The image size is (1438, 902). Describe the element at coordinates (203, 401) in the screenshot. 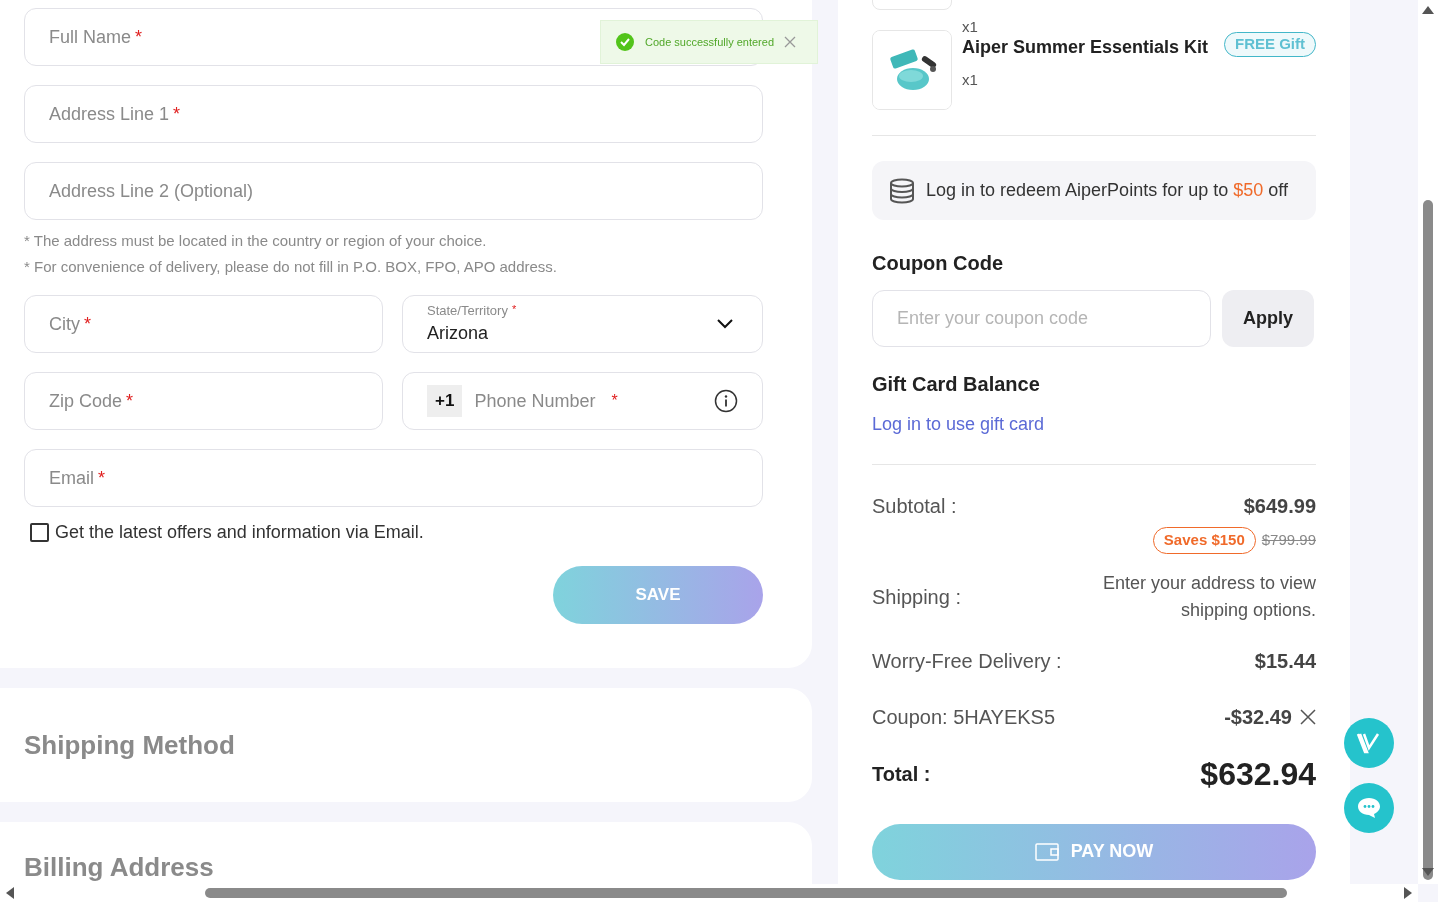

I see `input-field: Zip Code *` at that location.